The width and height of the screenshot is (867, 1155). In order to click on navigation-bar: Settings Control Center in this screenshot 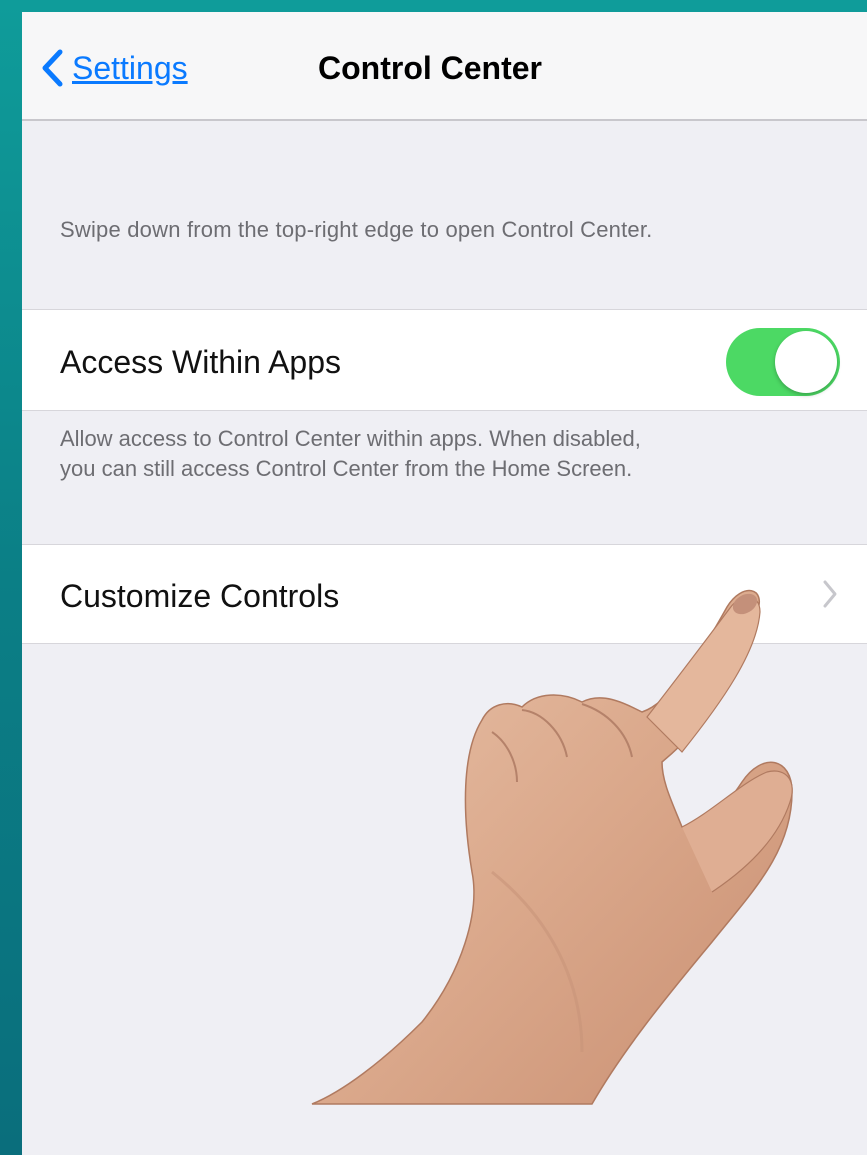, I will do `click(444, 66)`.